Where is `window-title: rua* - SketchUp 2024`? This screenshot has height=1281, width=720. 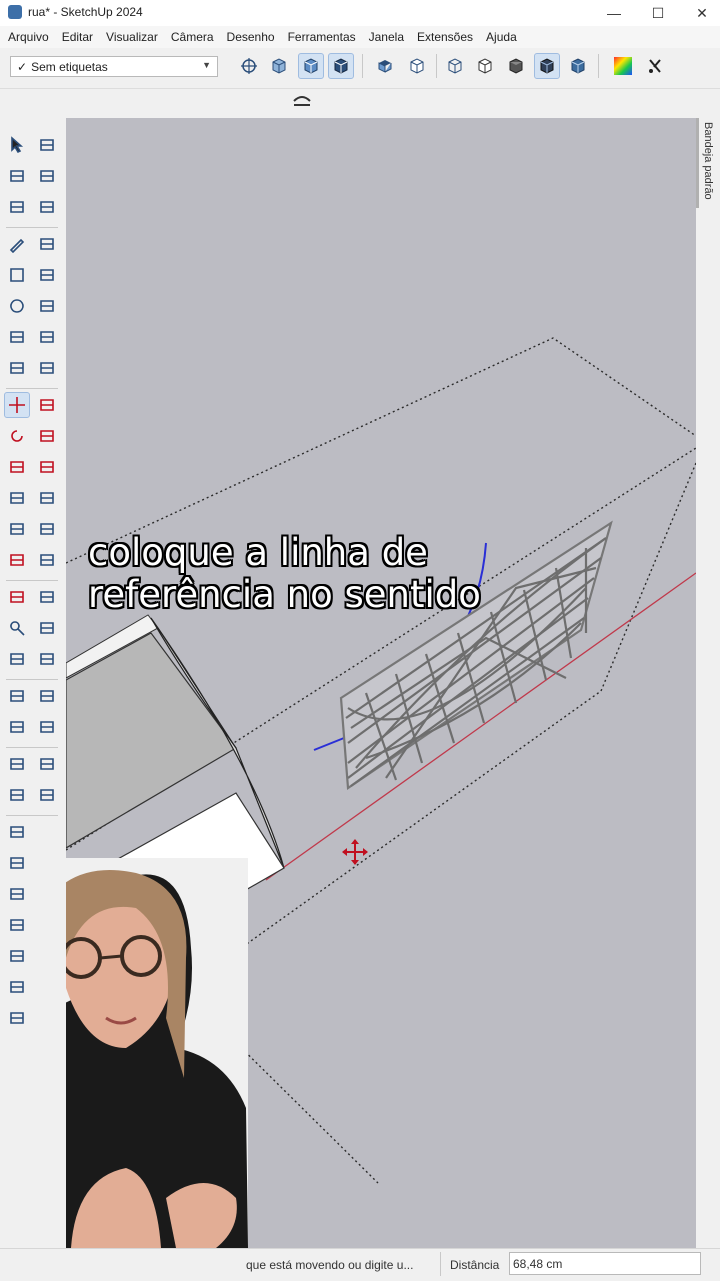
window-title: rua* - SketchUp 2024 is located at coordinates (85, 12).